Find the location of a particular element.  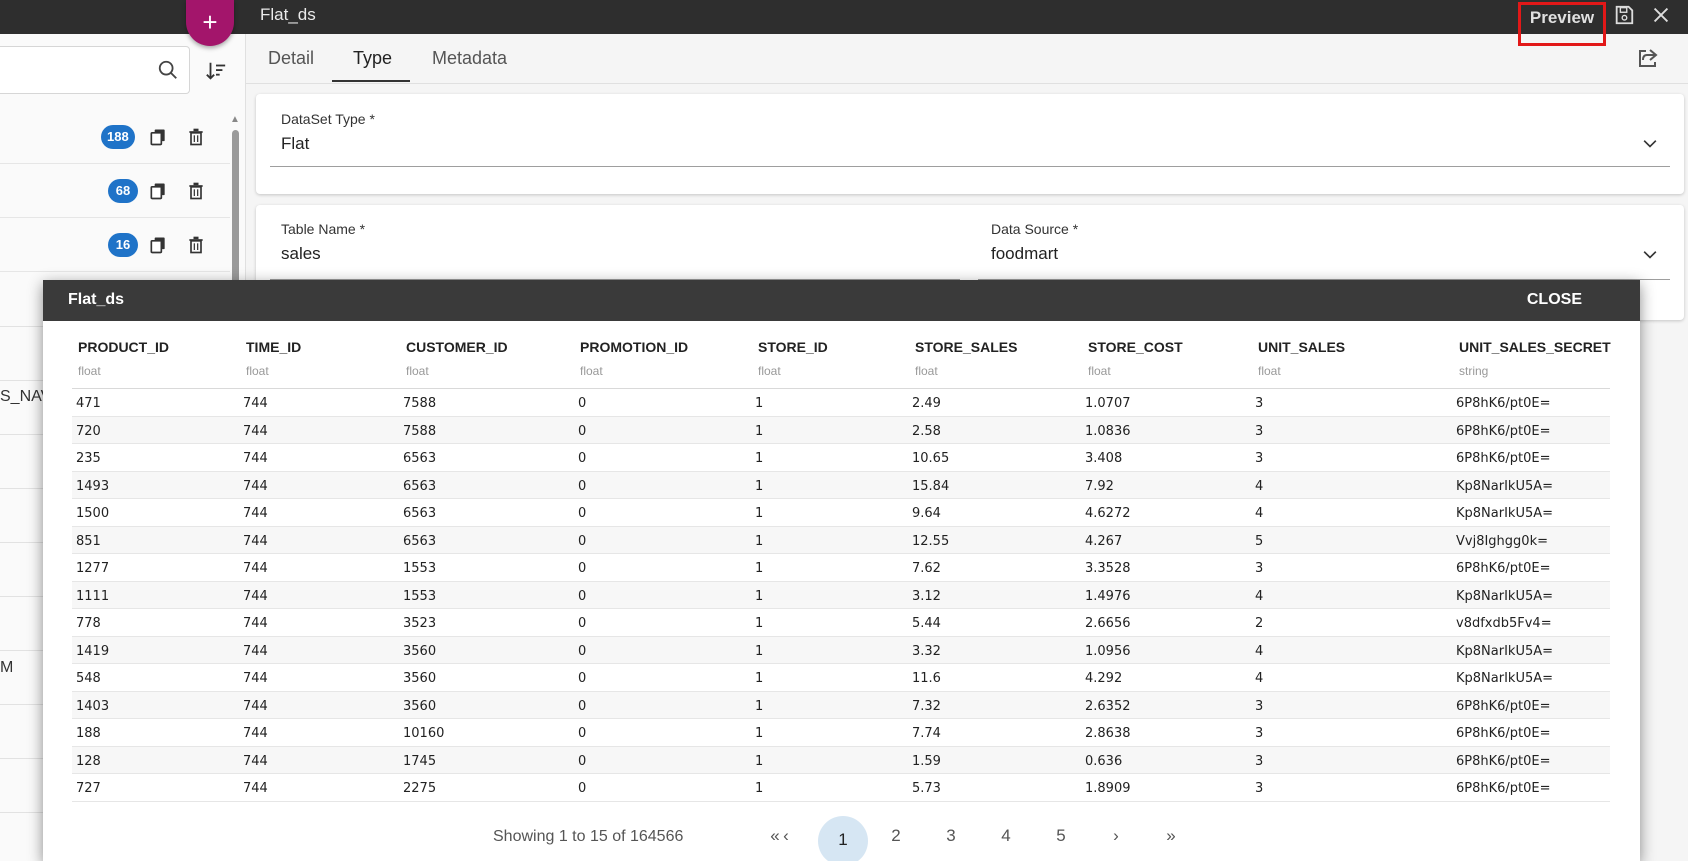

table-cell: 1.8909 is located at coordinates (1108, 788).